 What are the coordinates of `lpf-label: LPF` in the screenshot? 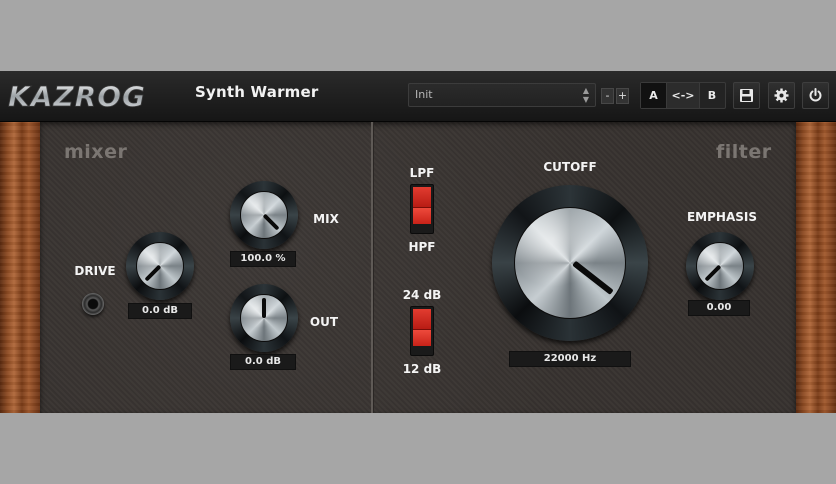 It's located at (422, 173).